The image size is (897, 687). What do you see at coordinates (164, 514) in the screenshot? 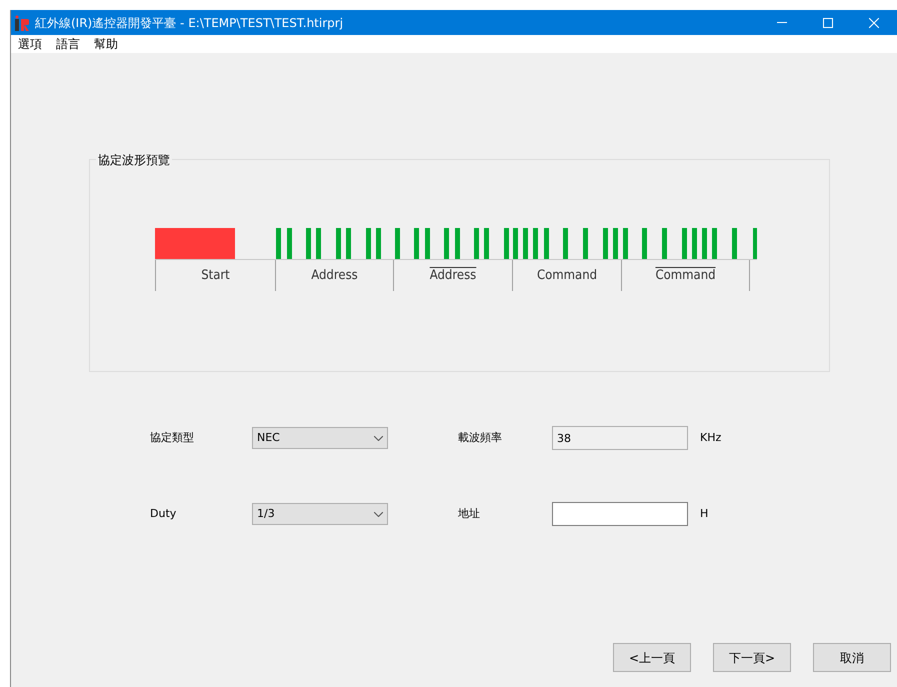
I see `field-label: Duty` at bounding box center [164, 514].